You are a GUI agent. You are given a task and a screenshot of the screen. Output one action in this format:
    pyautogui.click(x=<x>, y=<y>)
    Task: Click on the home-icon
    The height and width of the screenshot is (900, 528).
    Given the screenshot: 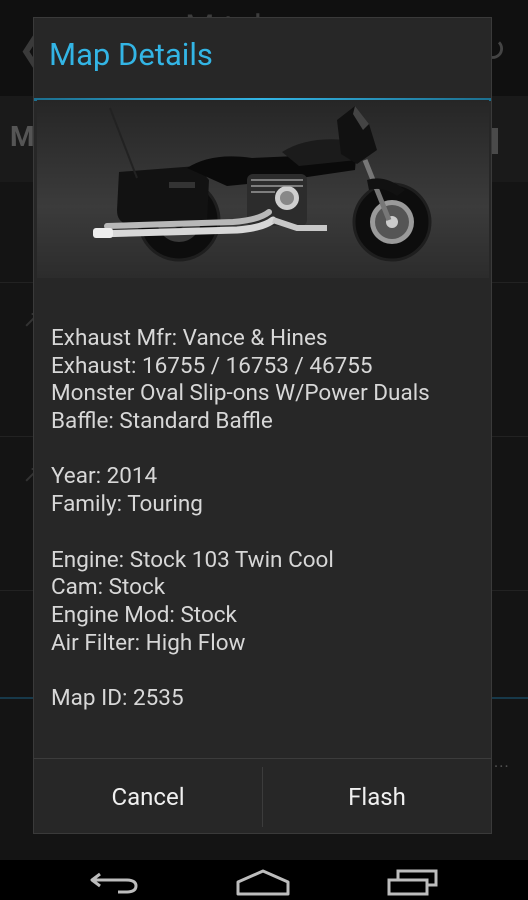 What is the action you would take?
    pyautogui.click(x=263, y=882)
    